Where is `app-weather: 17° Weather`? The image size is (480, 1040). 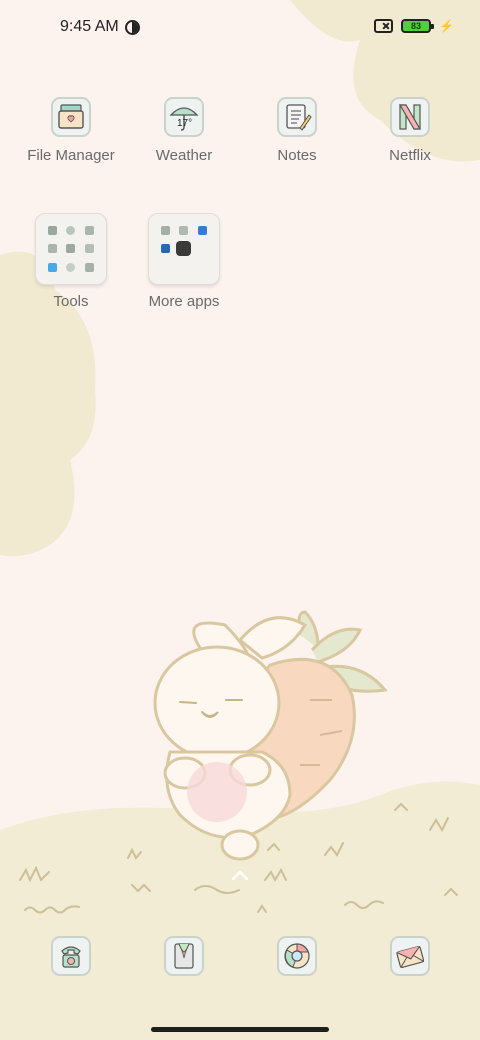 app-weather: 17° Weather is located at coordinates (184, 130).